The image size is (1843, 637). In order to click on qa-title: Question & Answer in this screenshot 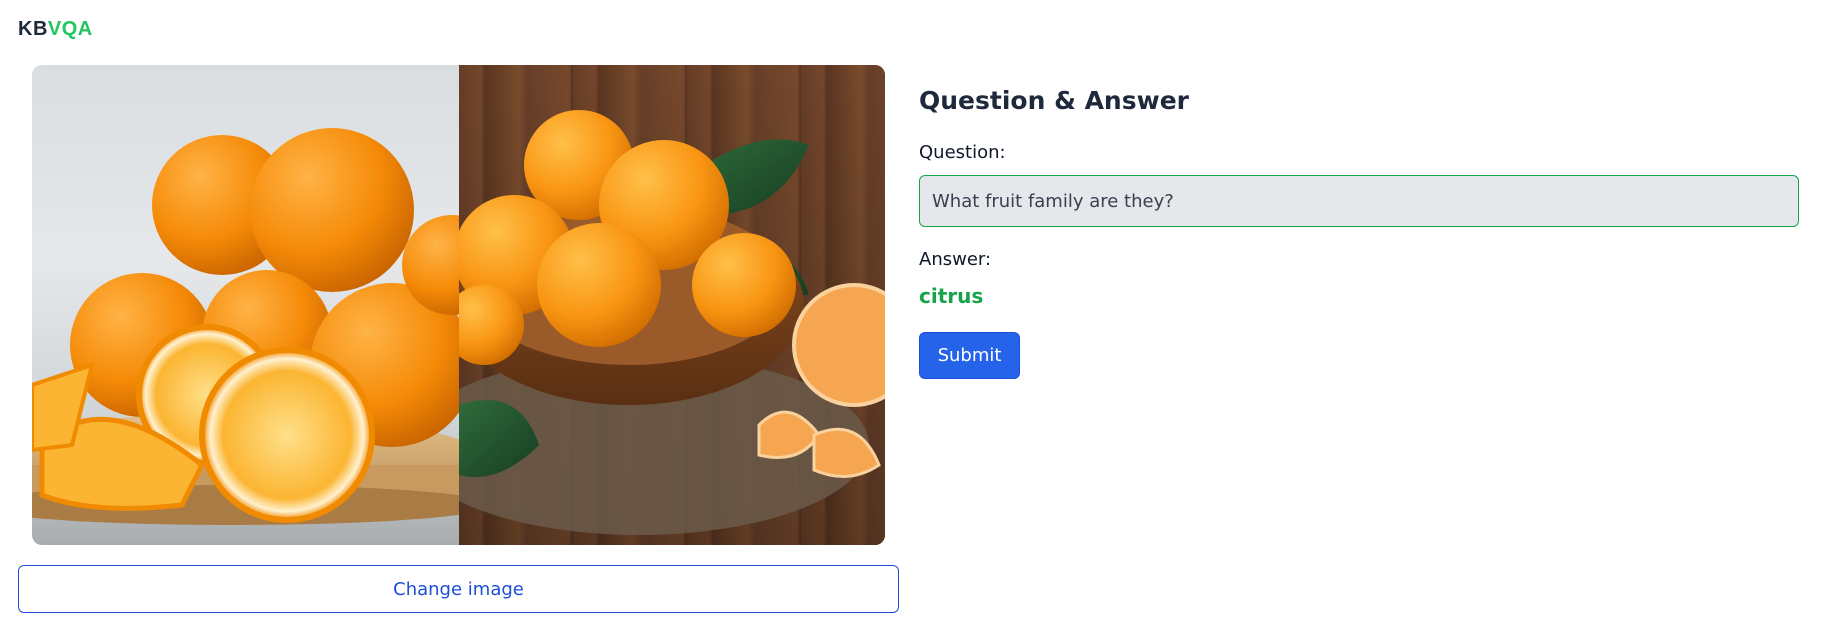, I will do `click(1054, 100)`.